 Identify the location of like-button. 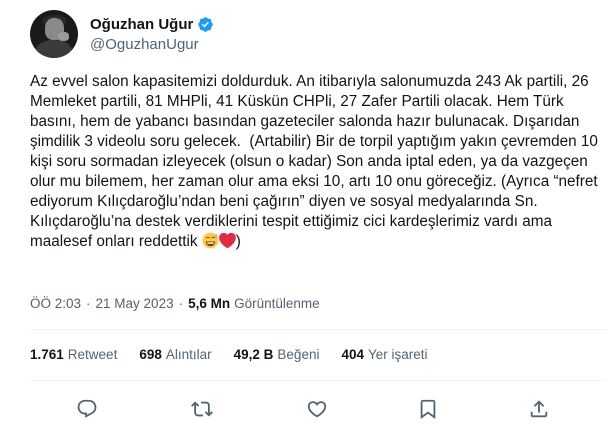
(318, 410).